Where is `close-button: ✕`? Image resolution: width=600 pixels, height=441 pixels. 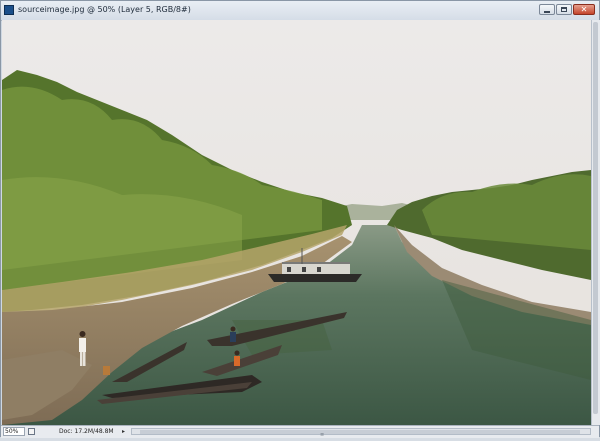
close-button: ✕ is located at coordinates (584, 9).